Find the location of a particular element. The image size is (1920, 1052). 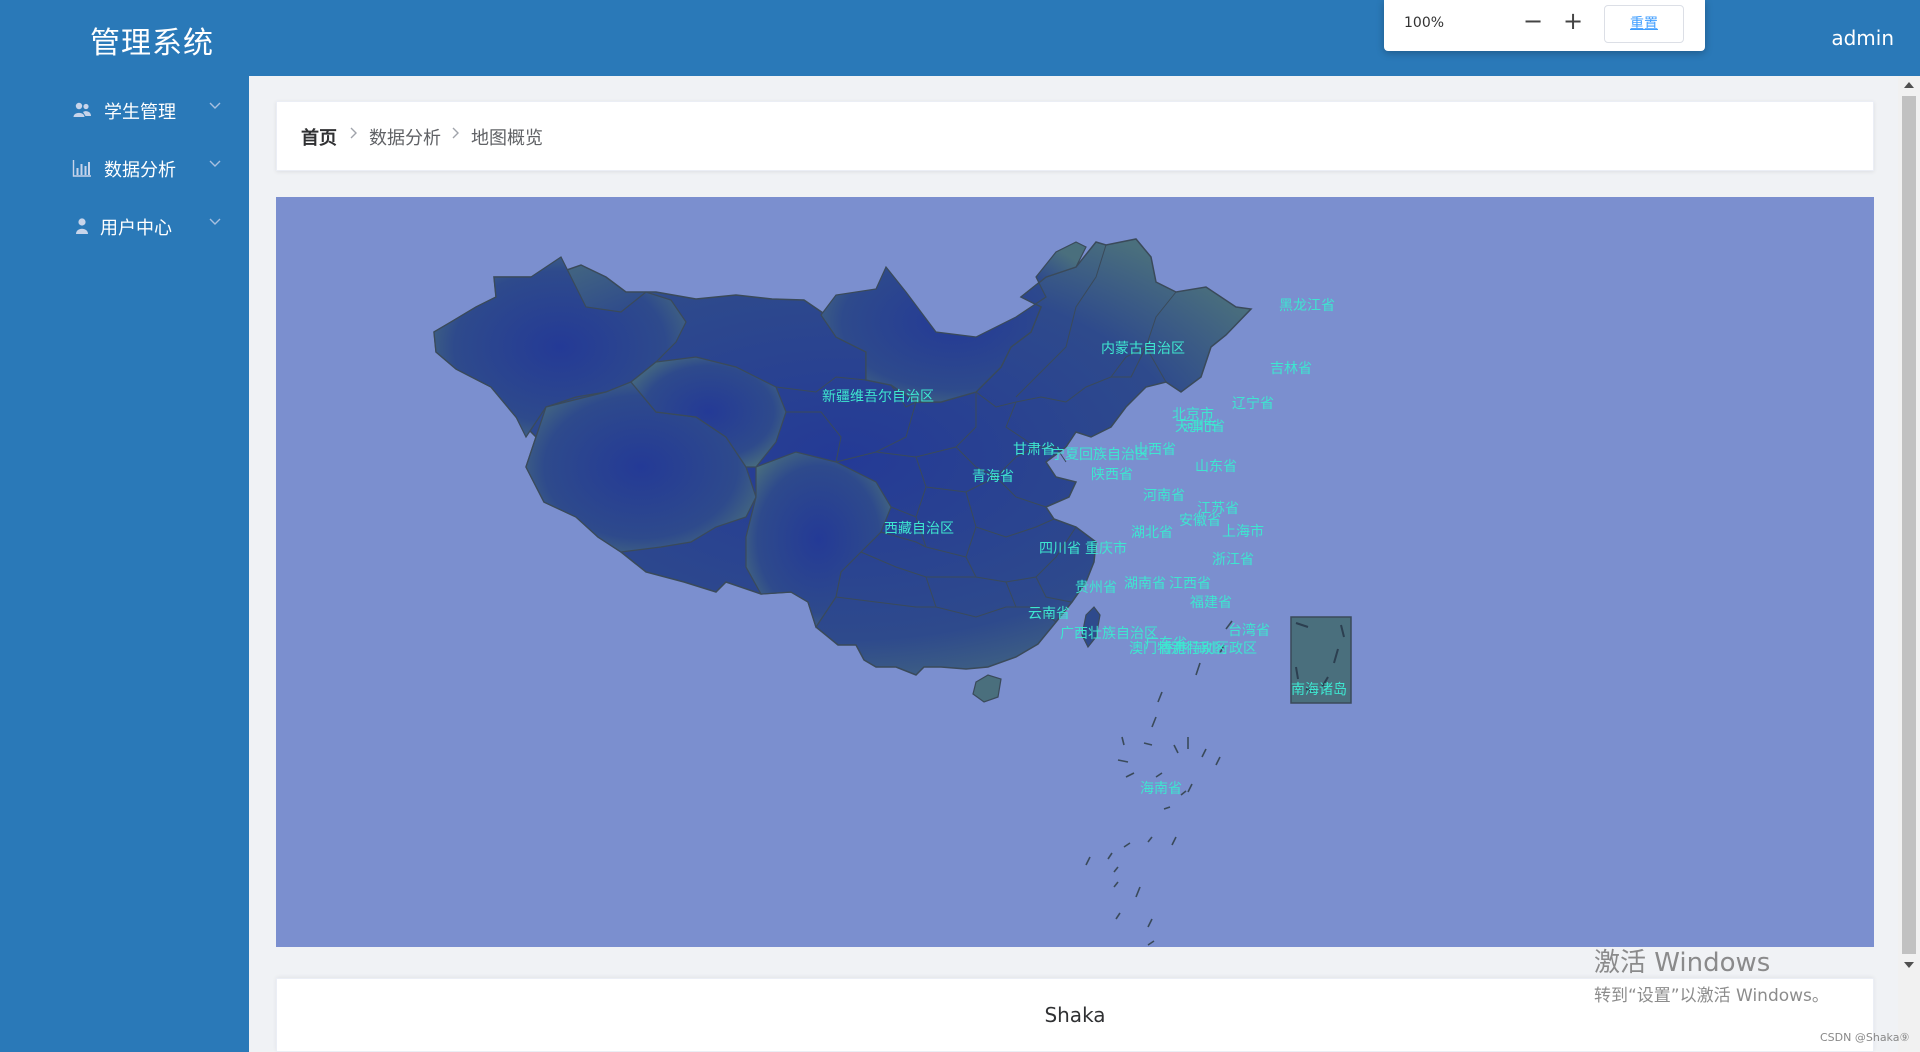

label-heilongjiang: 黑龙江省 is located at coordinates (1307, 306).